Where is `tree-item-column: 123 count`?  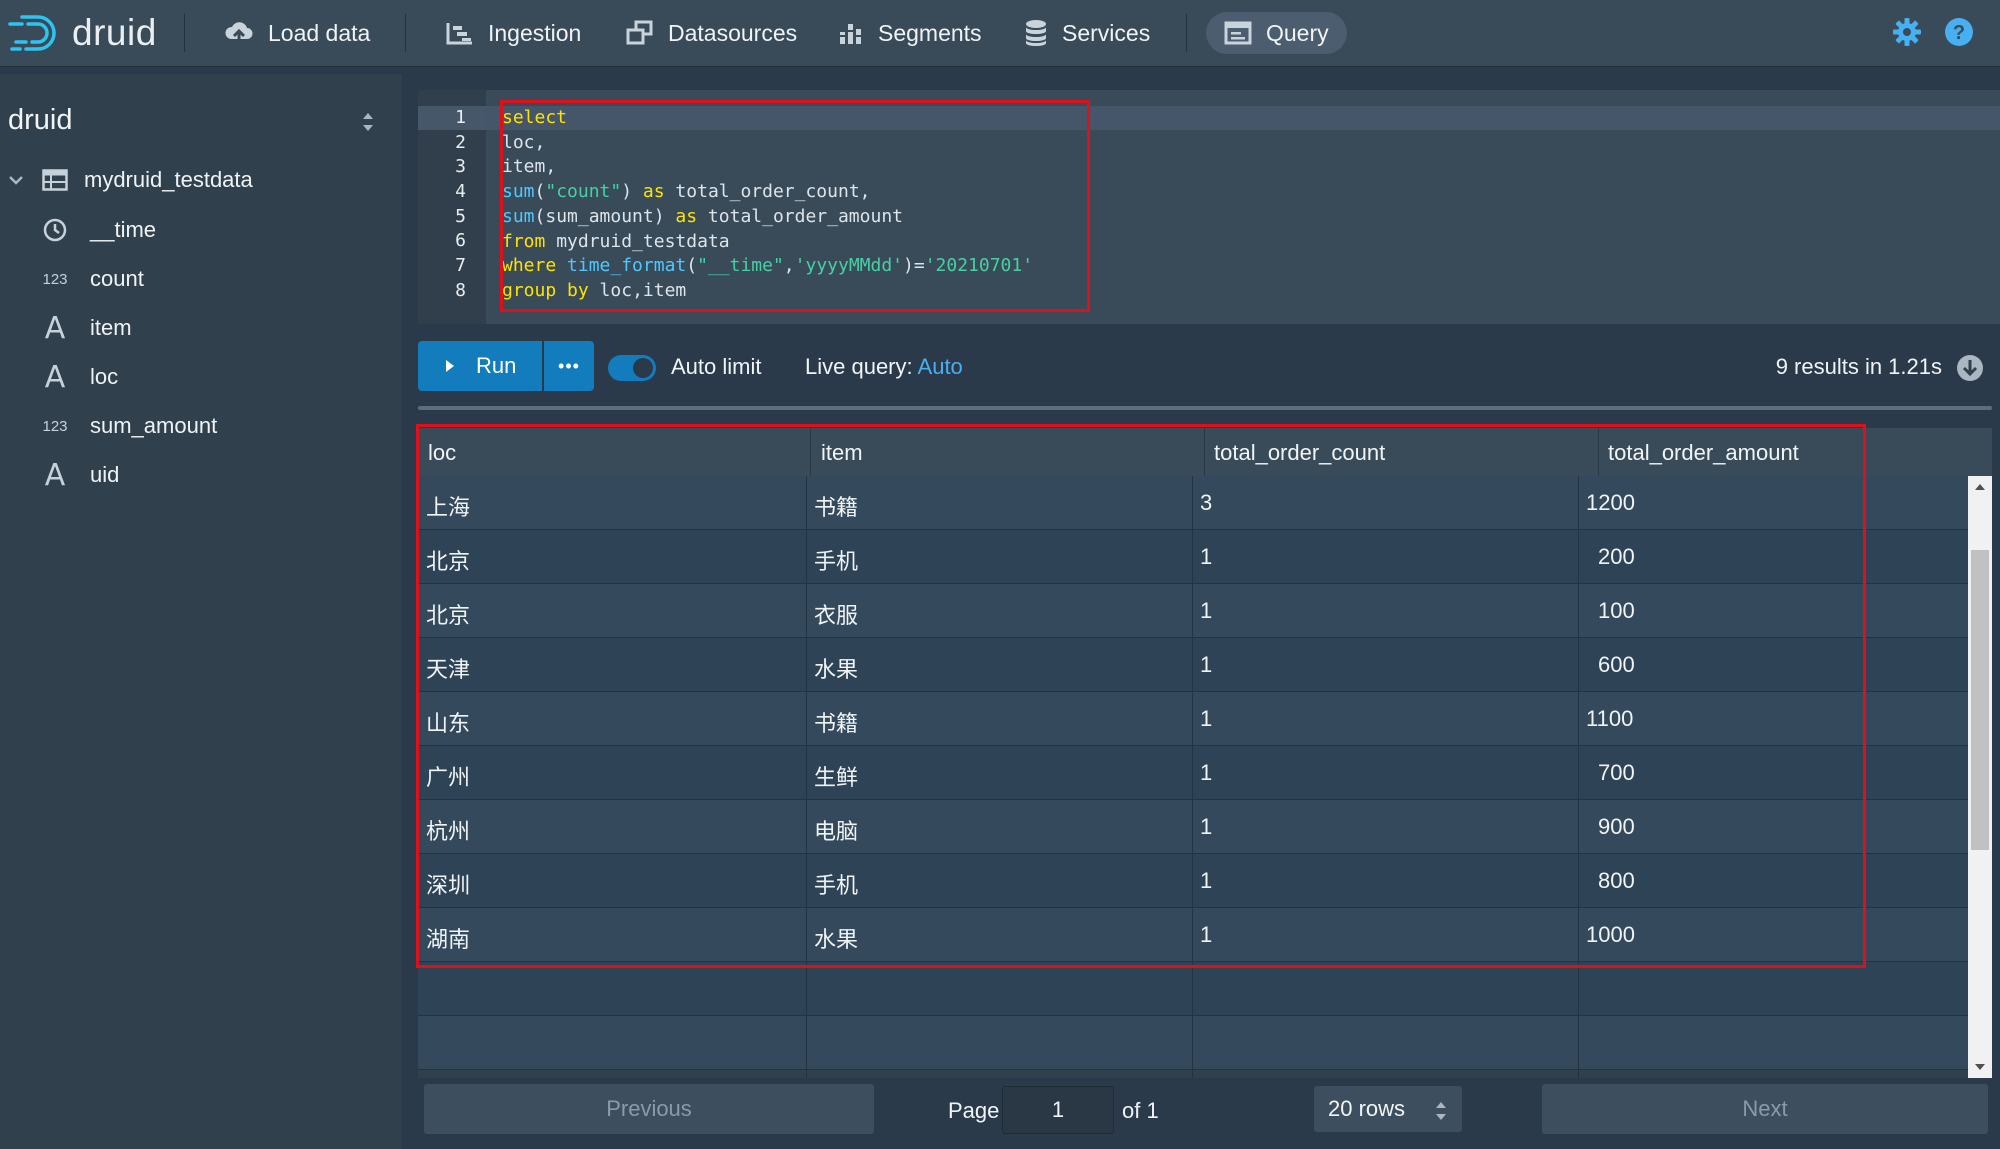 tree-item-column: 123 count is located at coordinates (91, 279).